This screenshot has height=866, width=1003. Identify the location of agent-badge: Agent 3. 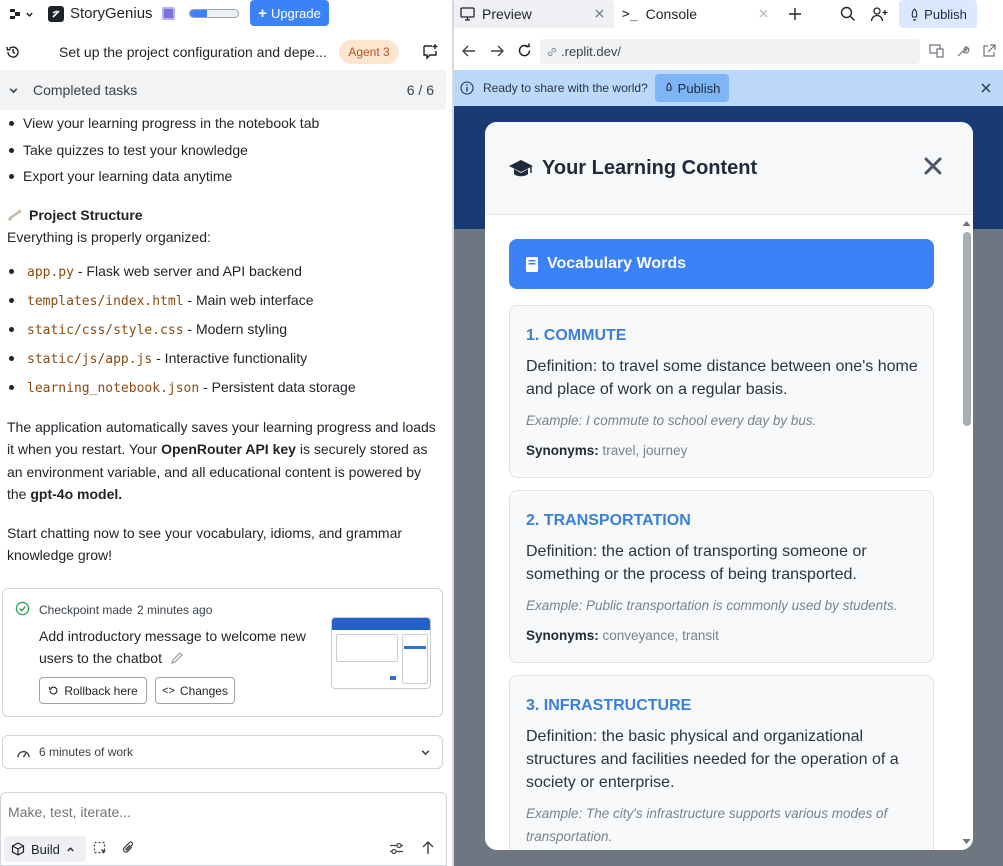
(369, 52).